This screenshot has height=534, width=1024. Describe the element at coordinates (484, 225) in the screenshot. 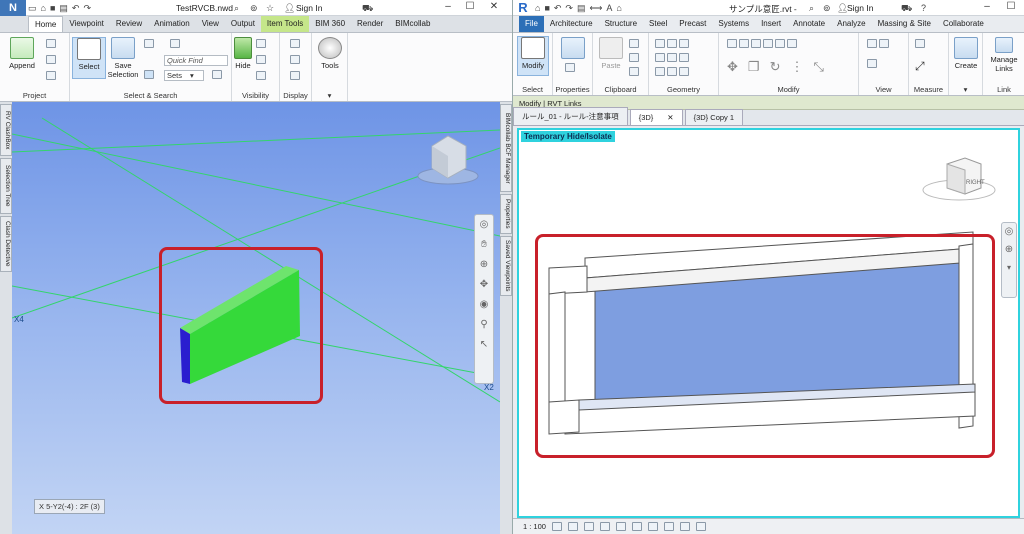

I see `steering-wheel-icon: ◎` at that location.